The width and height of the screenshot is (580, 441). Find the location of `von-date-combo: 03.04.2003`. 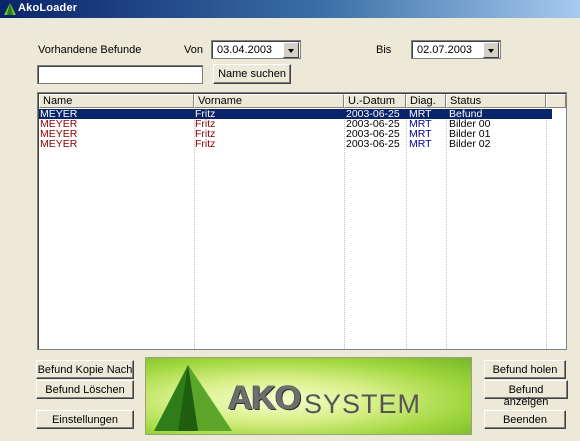

von-date-combo: 03.04.2003 is located at coordinates (256, 49).